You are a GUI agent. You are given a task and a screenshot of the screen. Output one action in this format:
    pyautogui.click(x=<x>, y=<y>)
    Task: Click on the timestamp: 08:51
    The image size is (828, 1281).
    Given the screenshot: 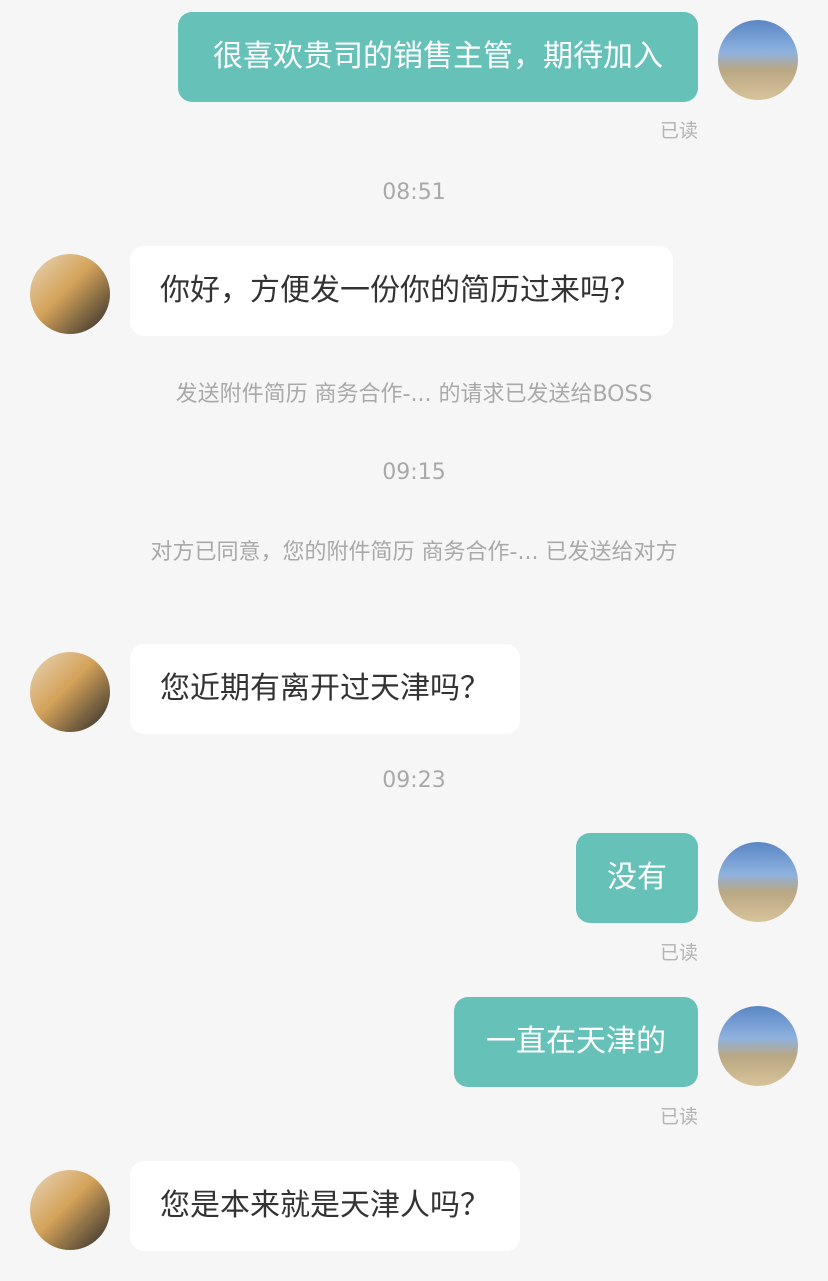 What is the action you would take?
    pyautogui.click(x=414, y=192)
    